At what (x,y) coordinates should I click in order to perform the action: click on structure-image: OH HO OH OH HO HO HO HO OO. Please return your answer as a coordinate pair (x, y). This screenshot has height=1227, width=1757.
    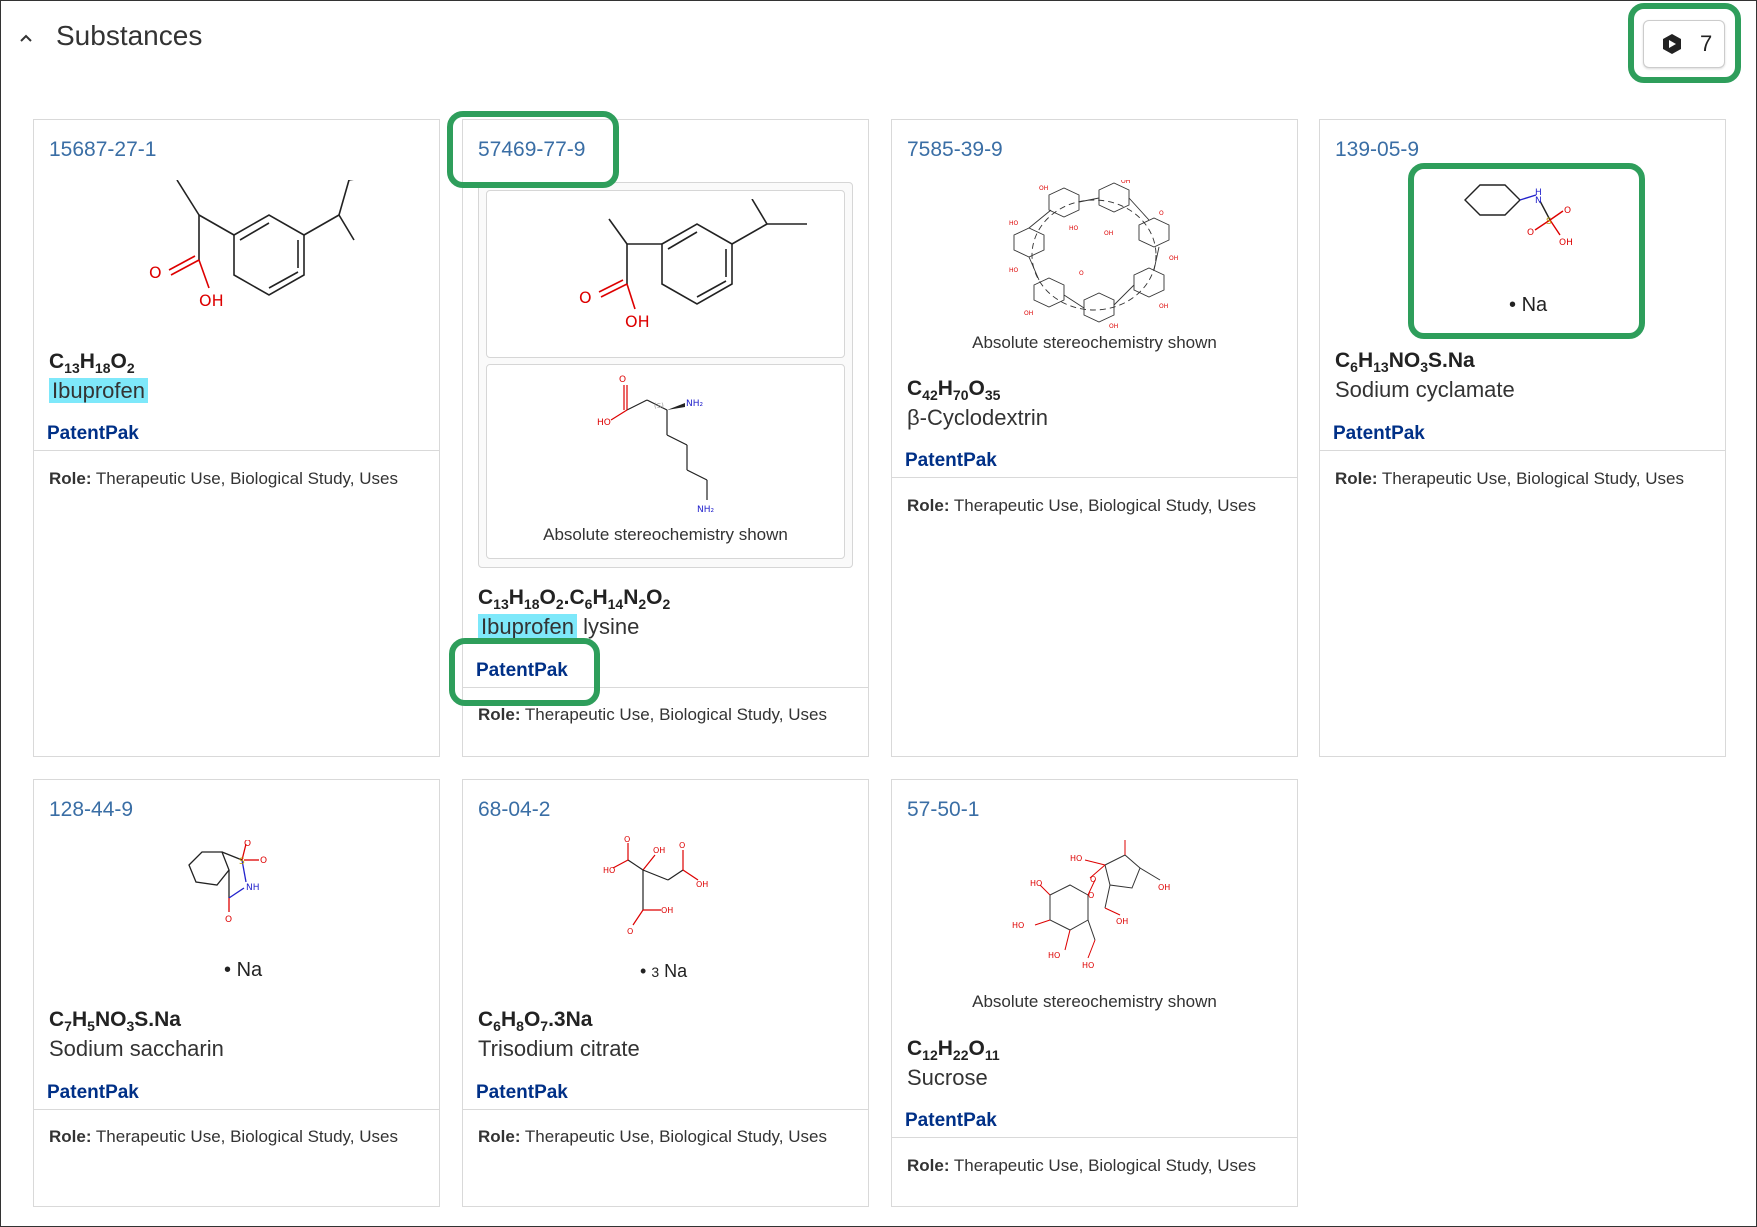
    Looking at the image, I should click on (1097, 915).